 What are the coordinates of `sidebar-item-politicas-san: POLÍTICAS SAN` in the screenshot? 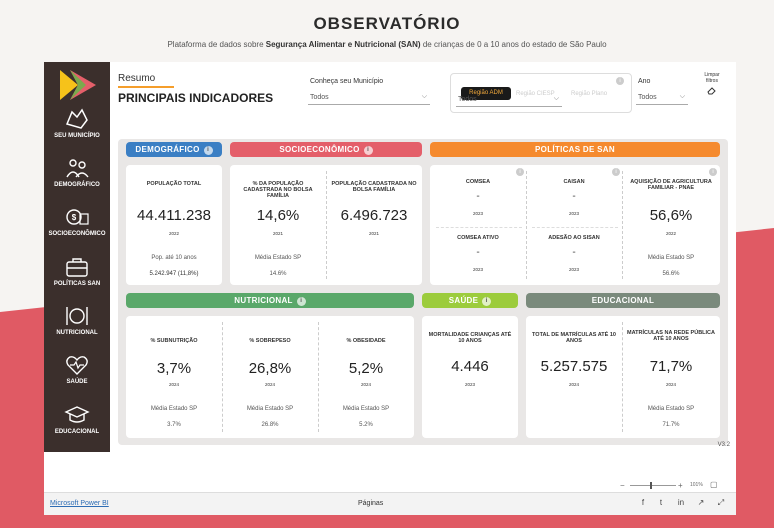 It's located at (77, 271).